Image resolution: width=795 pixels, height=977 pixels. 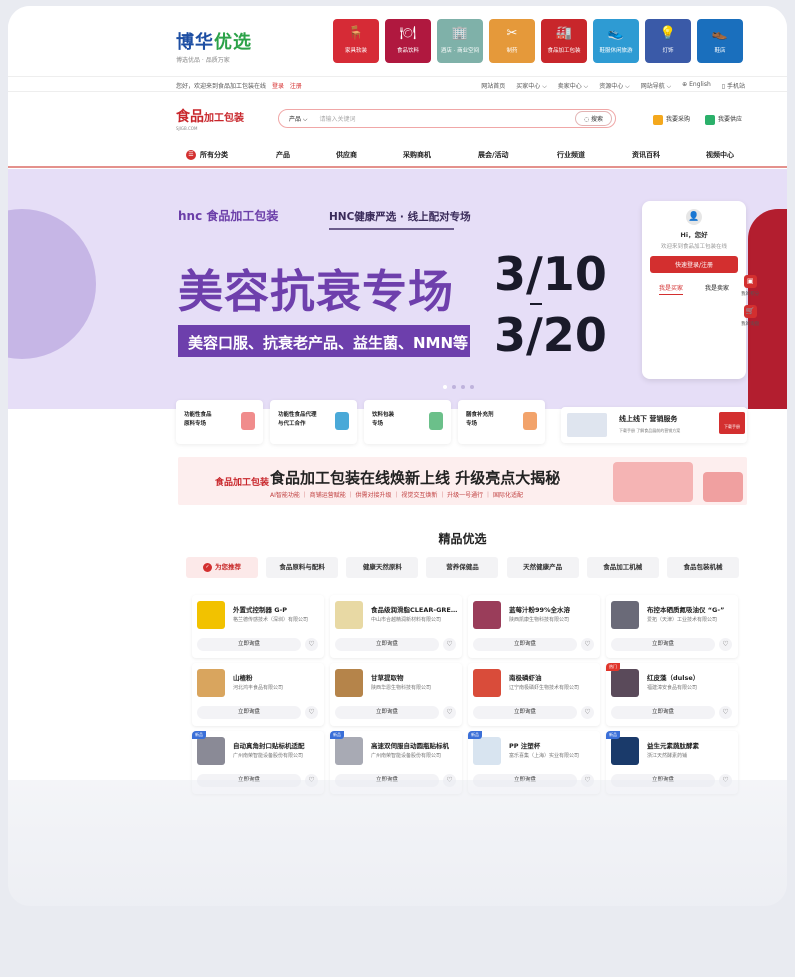 What do you see at coordinates (587, 425) in the screenshot?
I see `promo-image` at bounding box center [587, 425].